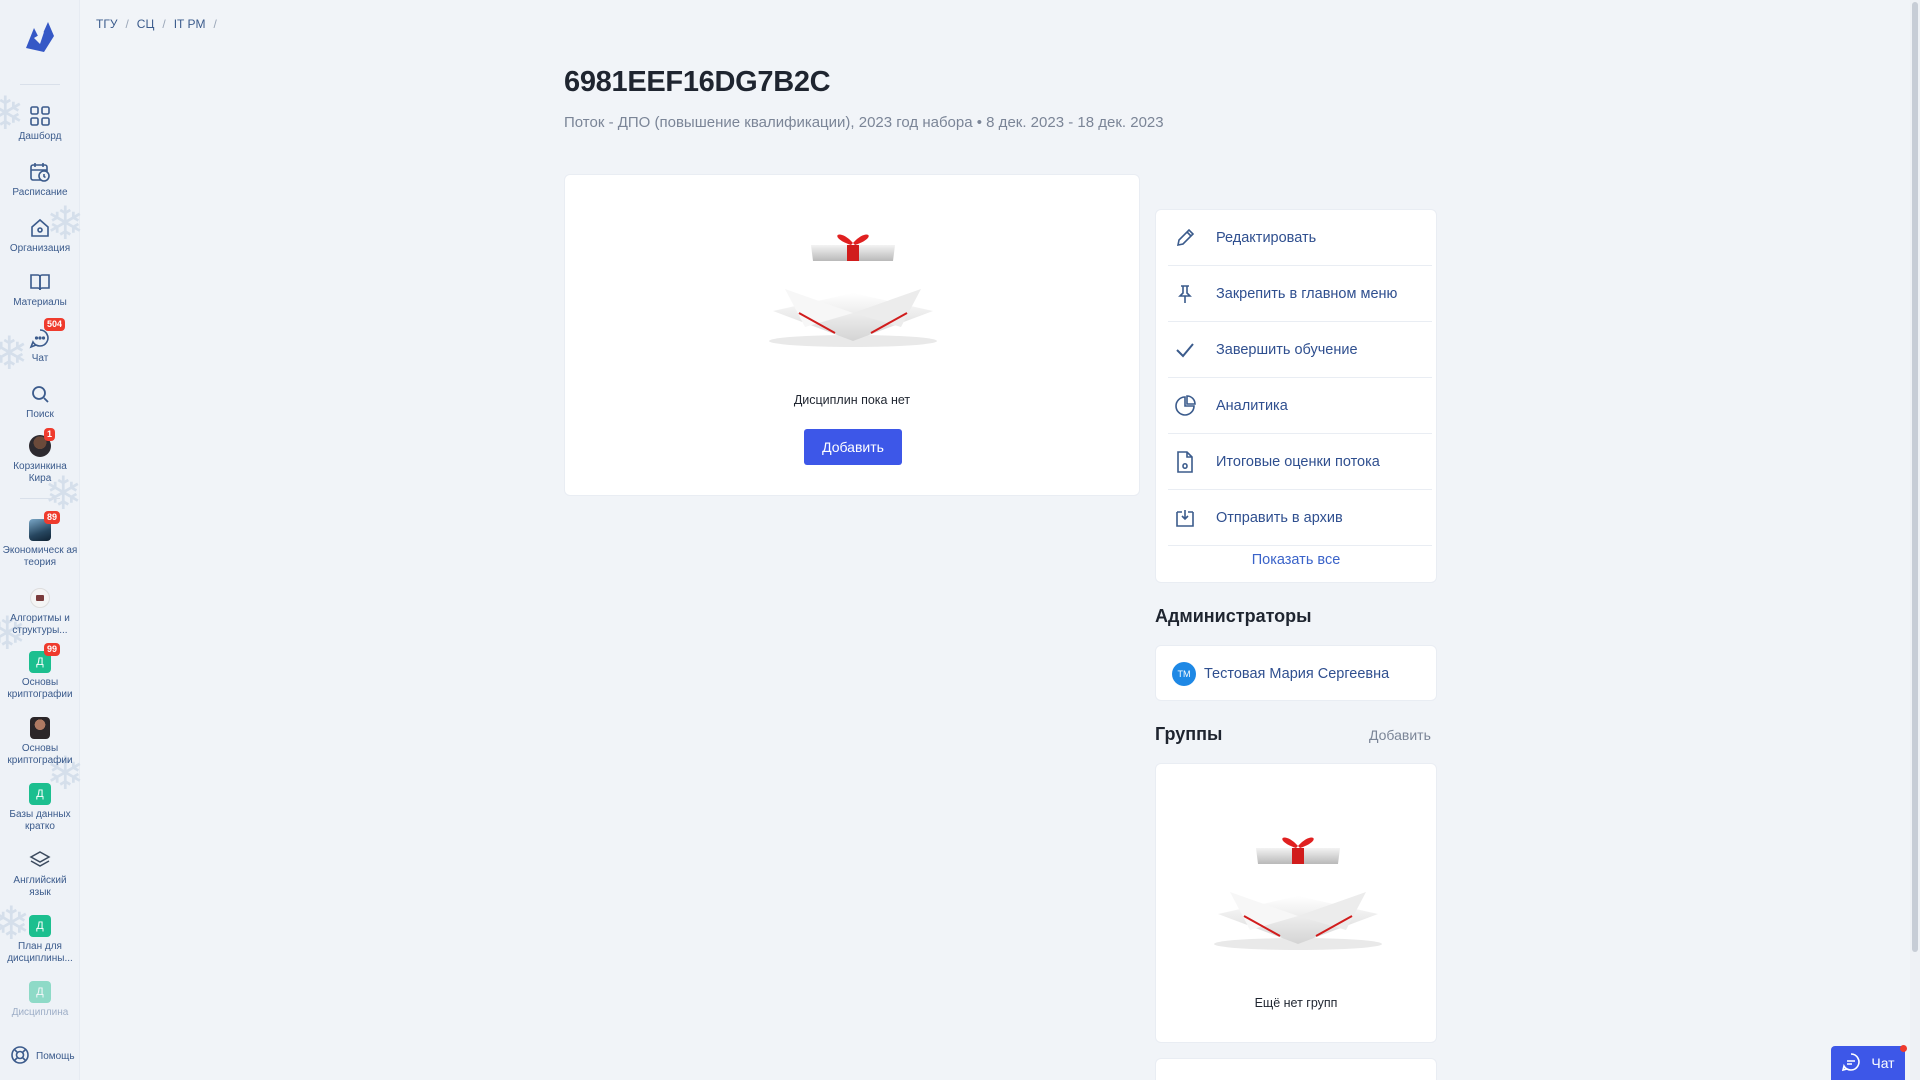 The width and height of the screenshot is (1920, 1080). Describe the element at coordinates (1233, 616) in the screenshot. I see `admins-heading: Администраторы` at that location.